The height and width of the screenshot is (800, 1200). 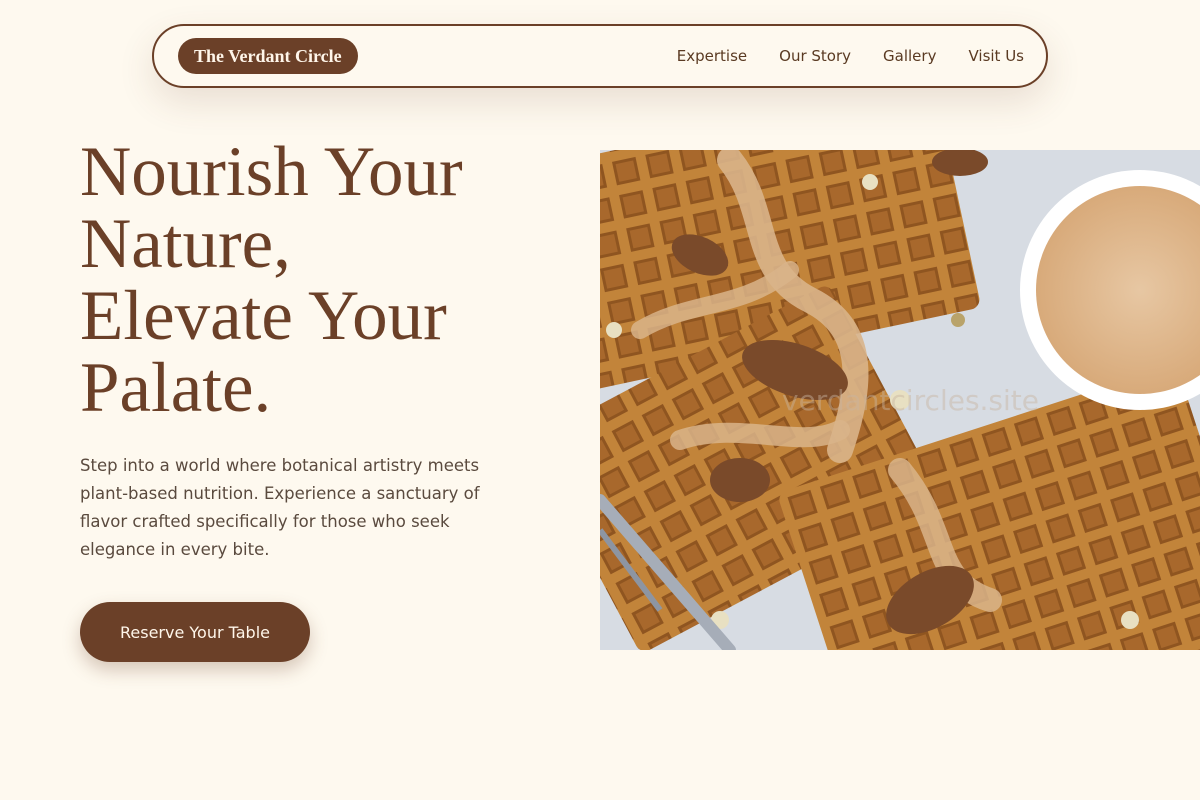 I want to click on nav-link-gallery: Gallery, so click(x=909, y=56).